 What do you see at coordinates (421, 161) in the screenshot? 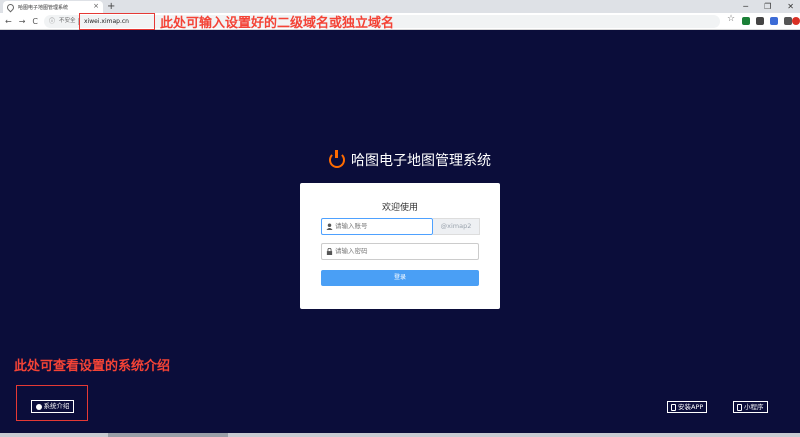
I see `page-title: 哈图电子地图管理系统` at bounding box center [421, 161].